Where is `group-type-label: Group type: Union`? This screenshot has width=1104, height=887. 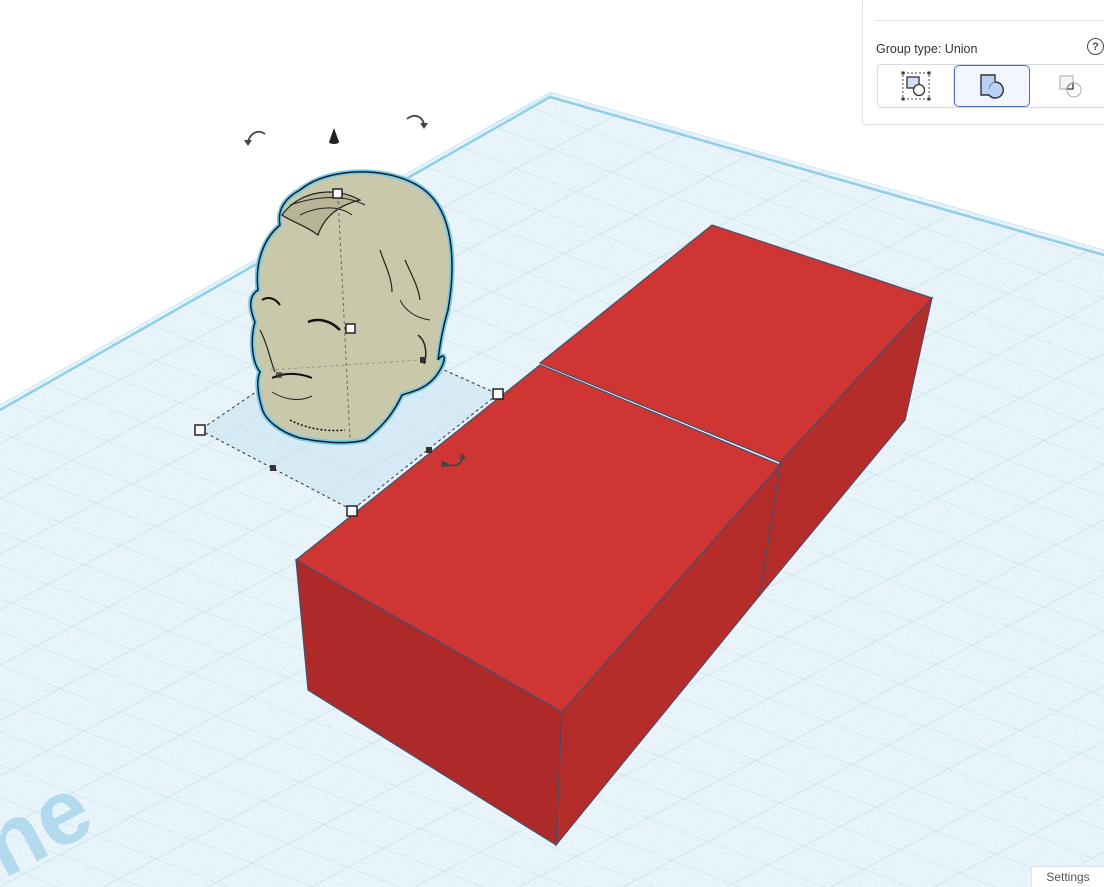
group-type-label: Group type: Union is located at coordinates (927, 49).